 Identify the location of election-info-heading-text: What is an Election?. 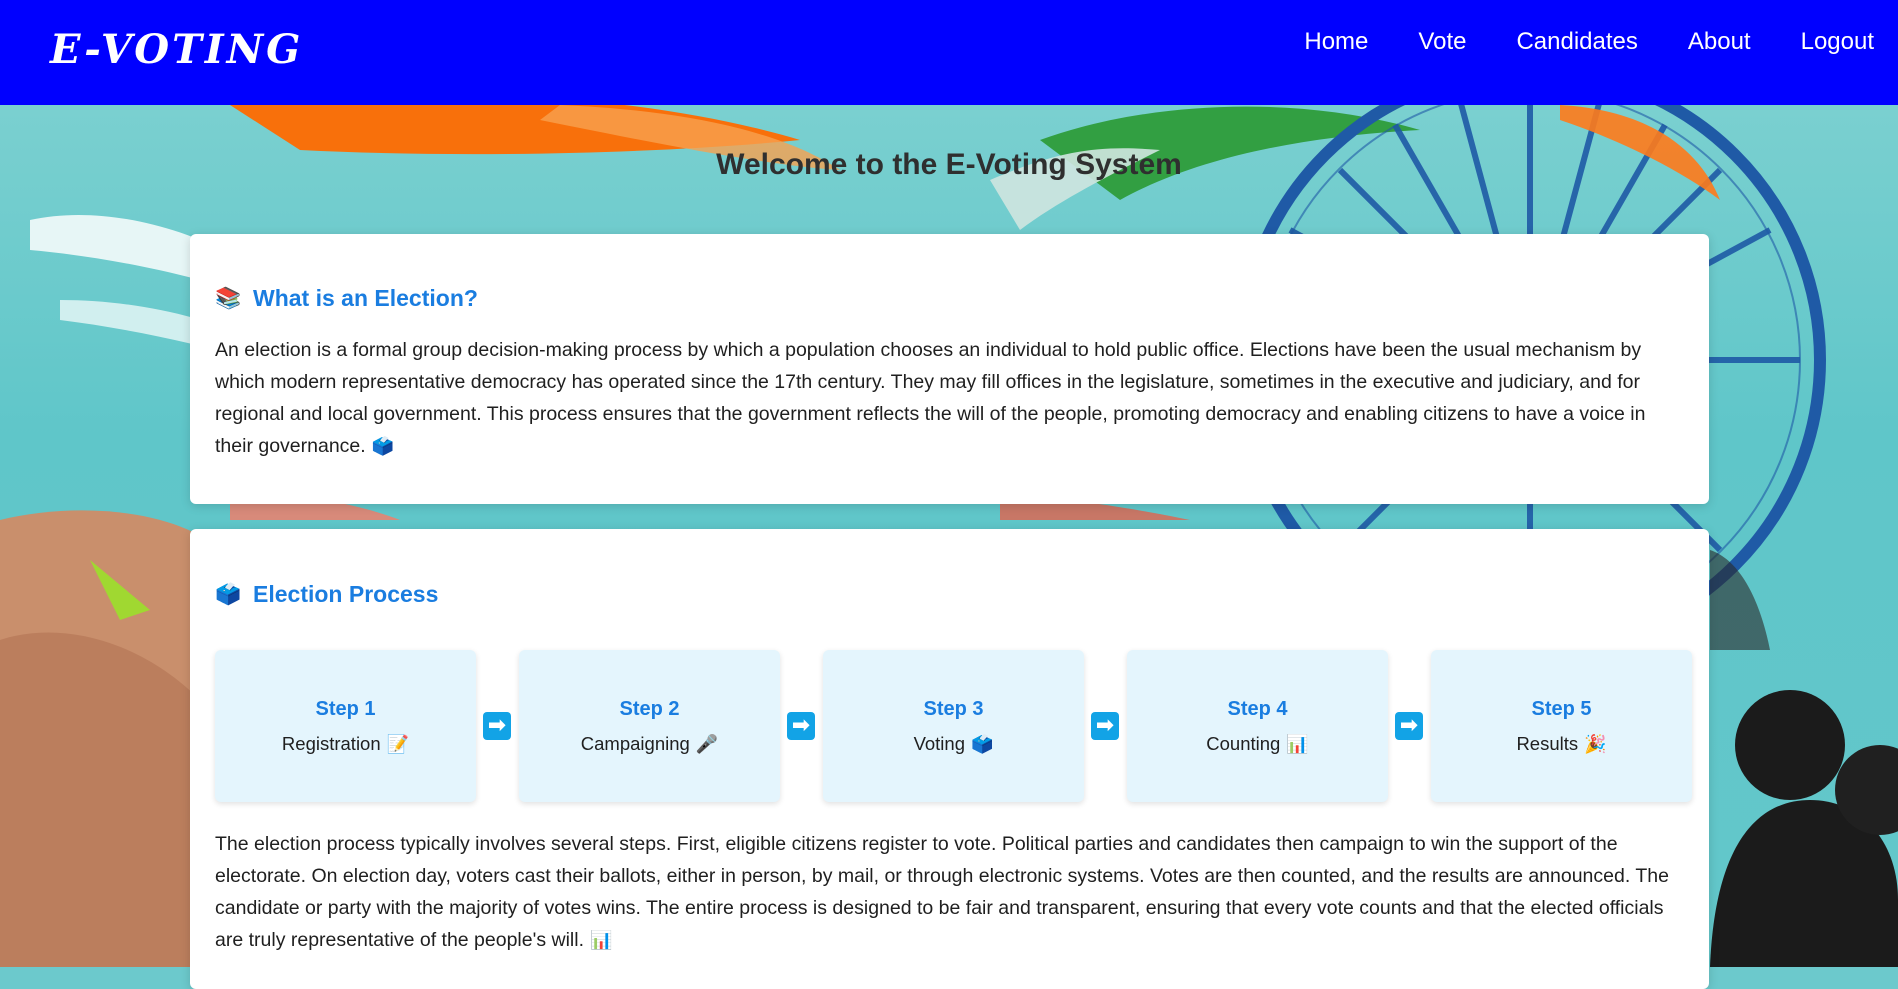
(365, 298).